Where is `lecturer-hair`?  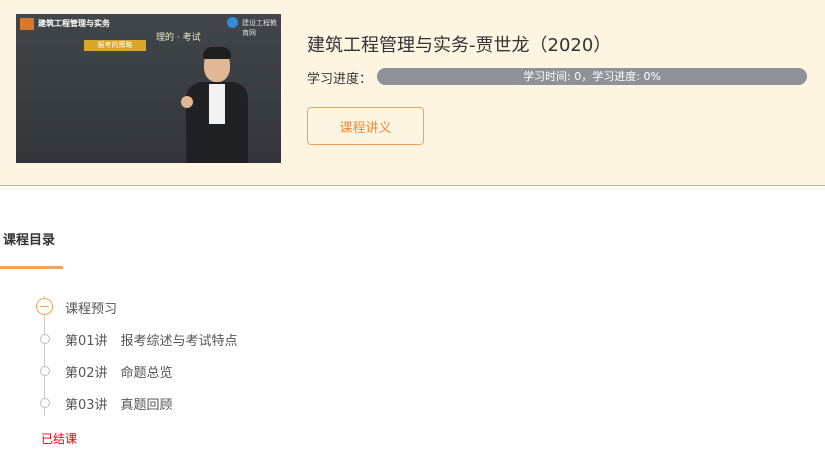
lecturer-hair is located at coordinates (217, 53).